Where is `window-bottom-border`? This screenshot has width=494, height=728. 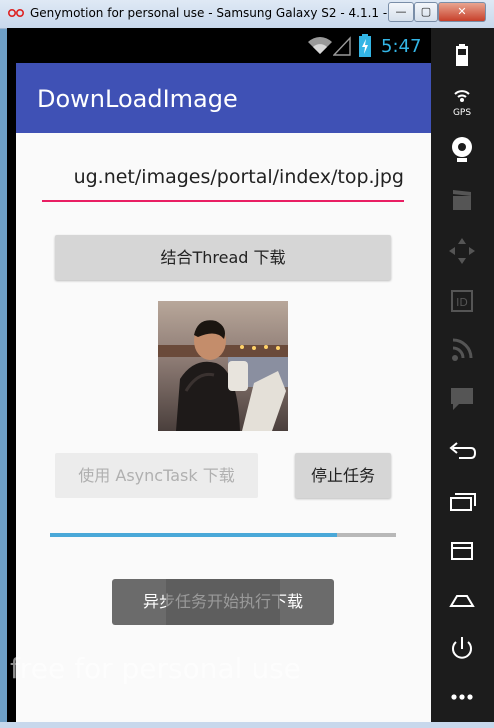 window-bottom-border is located at coordinates (247, 725).